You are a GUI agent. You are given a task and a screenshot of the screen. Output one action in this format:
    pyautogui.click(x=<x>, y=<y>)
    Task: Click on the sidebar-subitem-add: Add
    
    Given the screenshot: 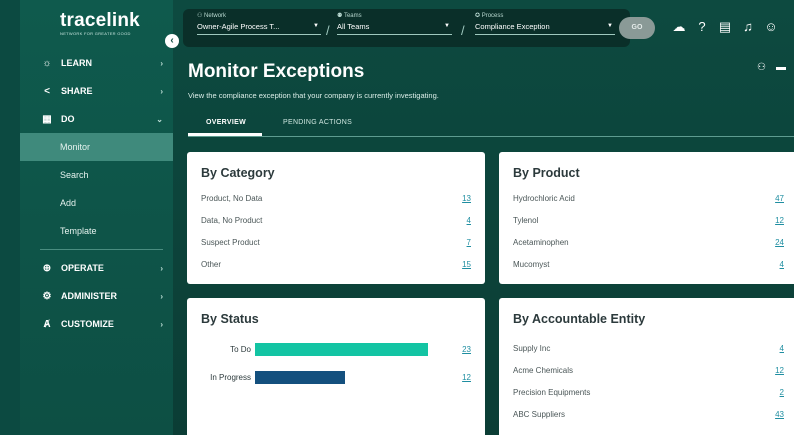 What is the action you would take?
    pyautogui.click(x=96, y=203)
    